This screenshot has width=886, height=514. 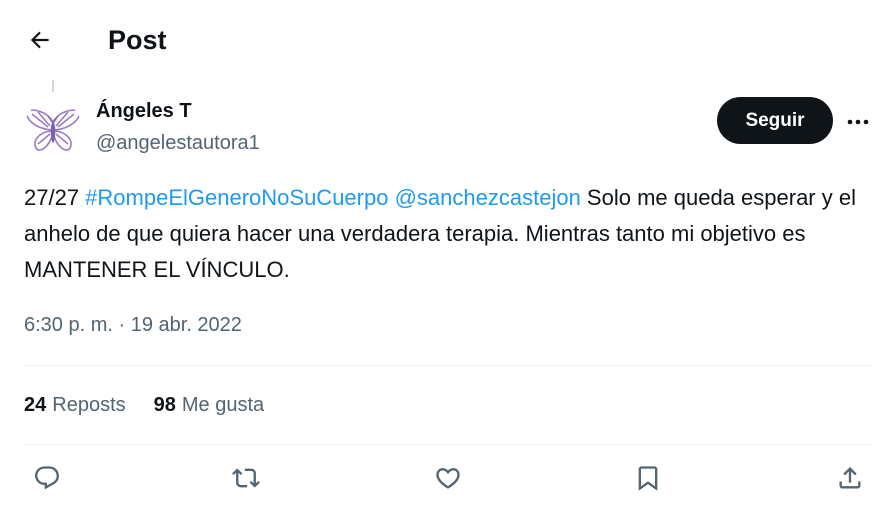 I want to click on likes-label: Me gusta, so click(x=223, y=405).